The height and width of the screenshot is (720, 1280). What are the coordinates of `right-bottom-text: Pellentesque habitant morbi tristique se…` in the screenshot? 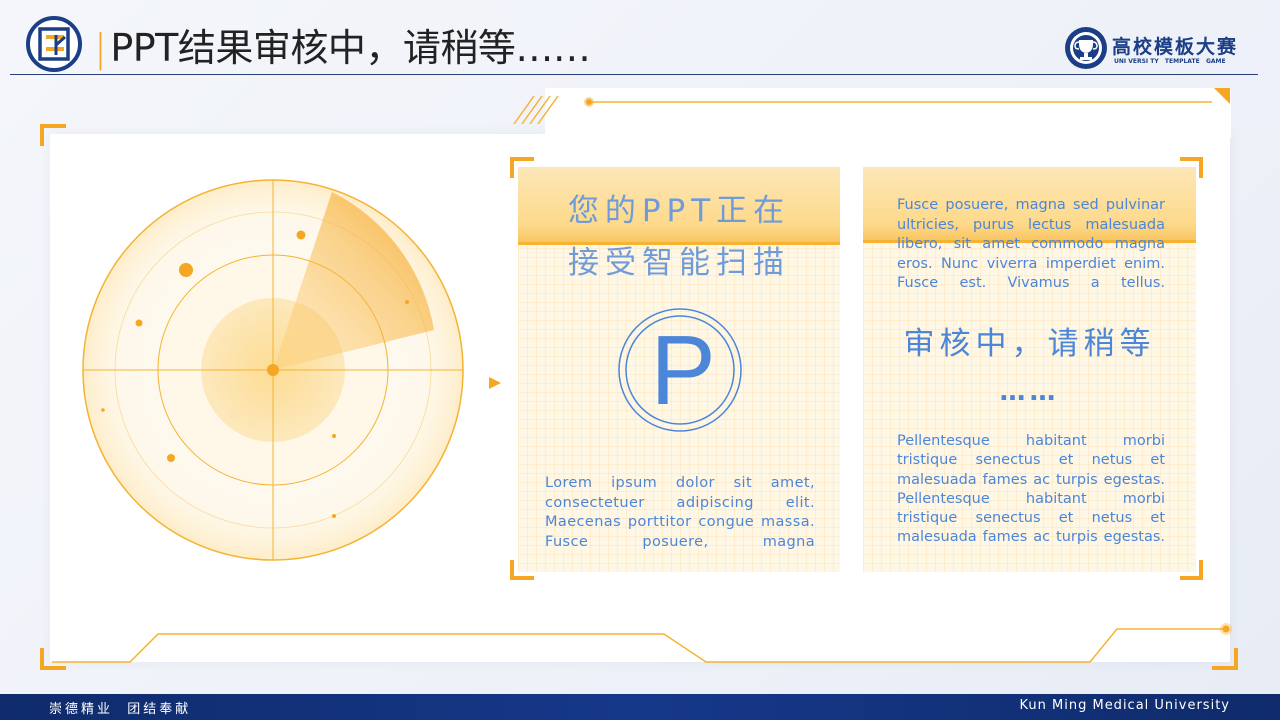 It's located at (1031, 489).